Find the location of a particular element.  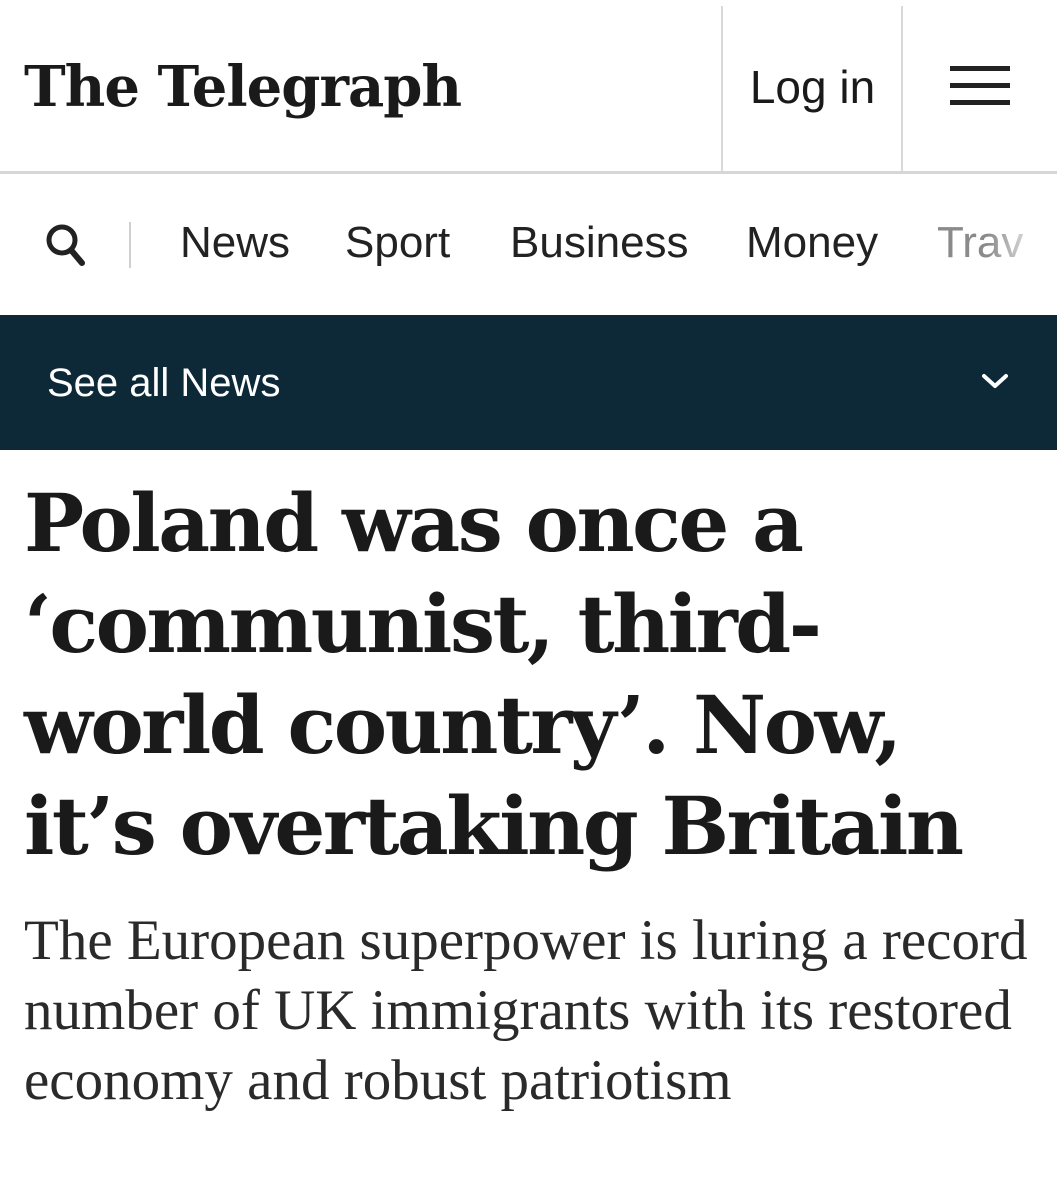

hamburger-menu-icon is located at coordinates (980, 85).